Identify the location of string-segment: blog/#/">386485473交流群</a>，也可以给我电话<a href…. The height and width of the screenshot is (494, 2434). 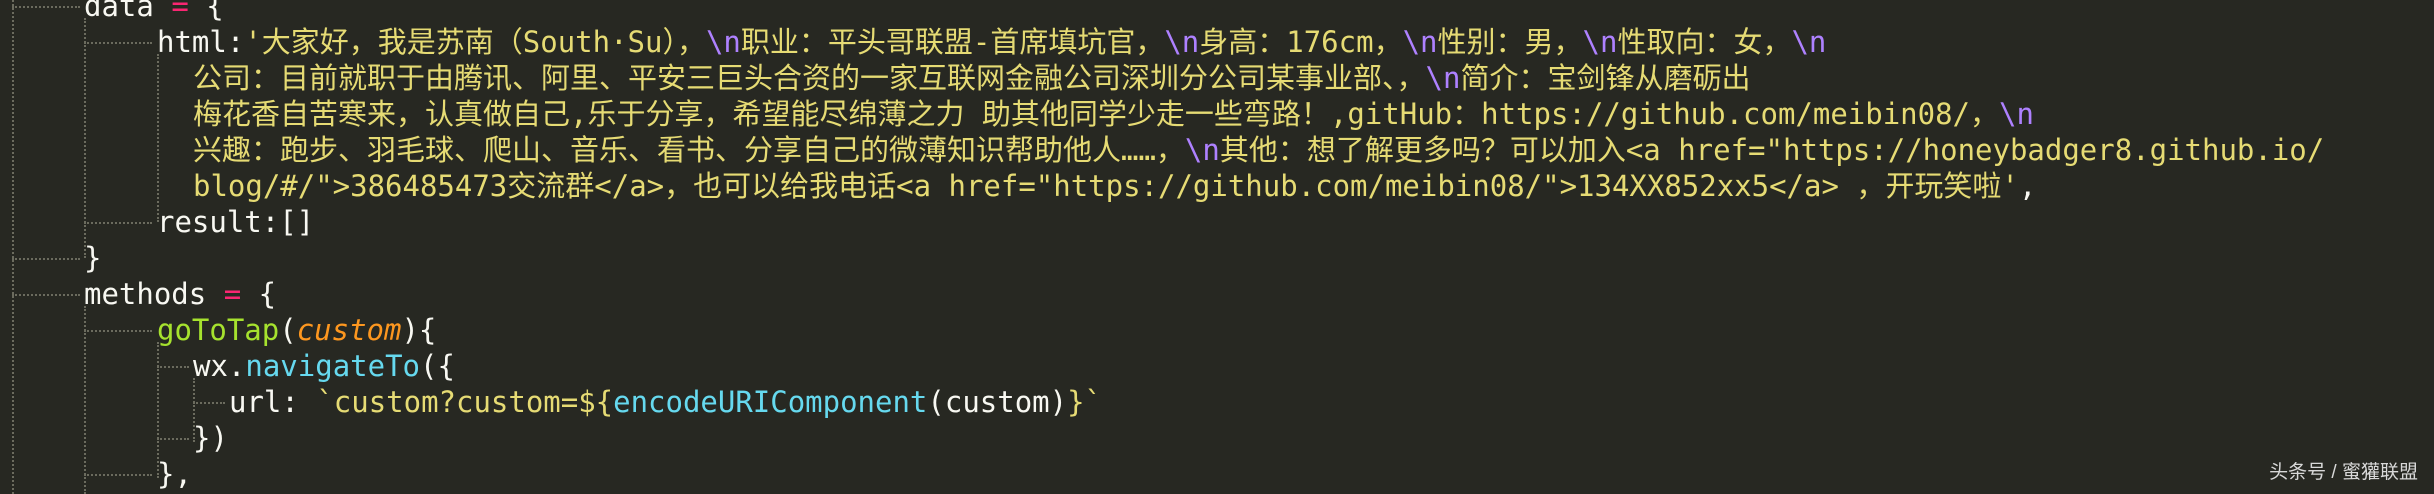
(1106, 186).